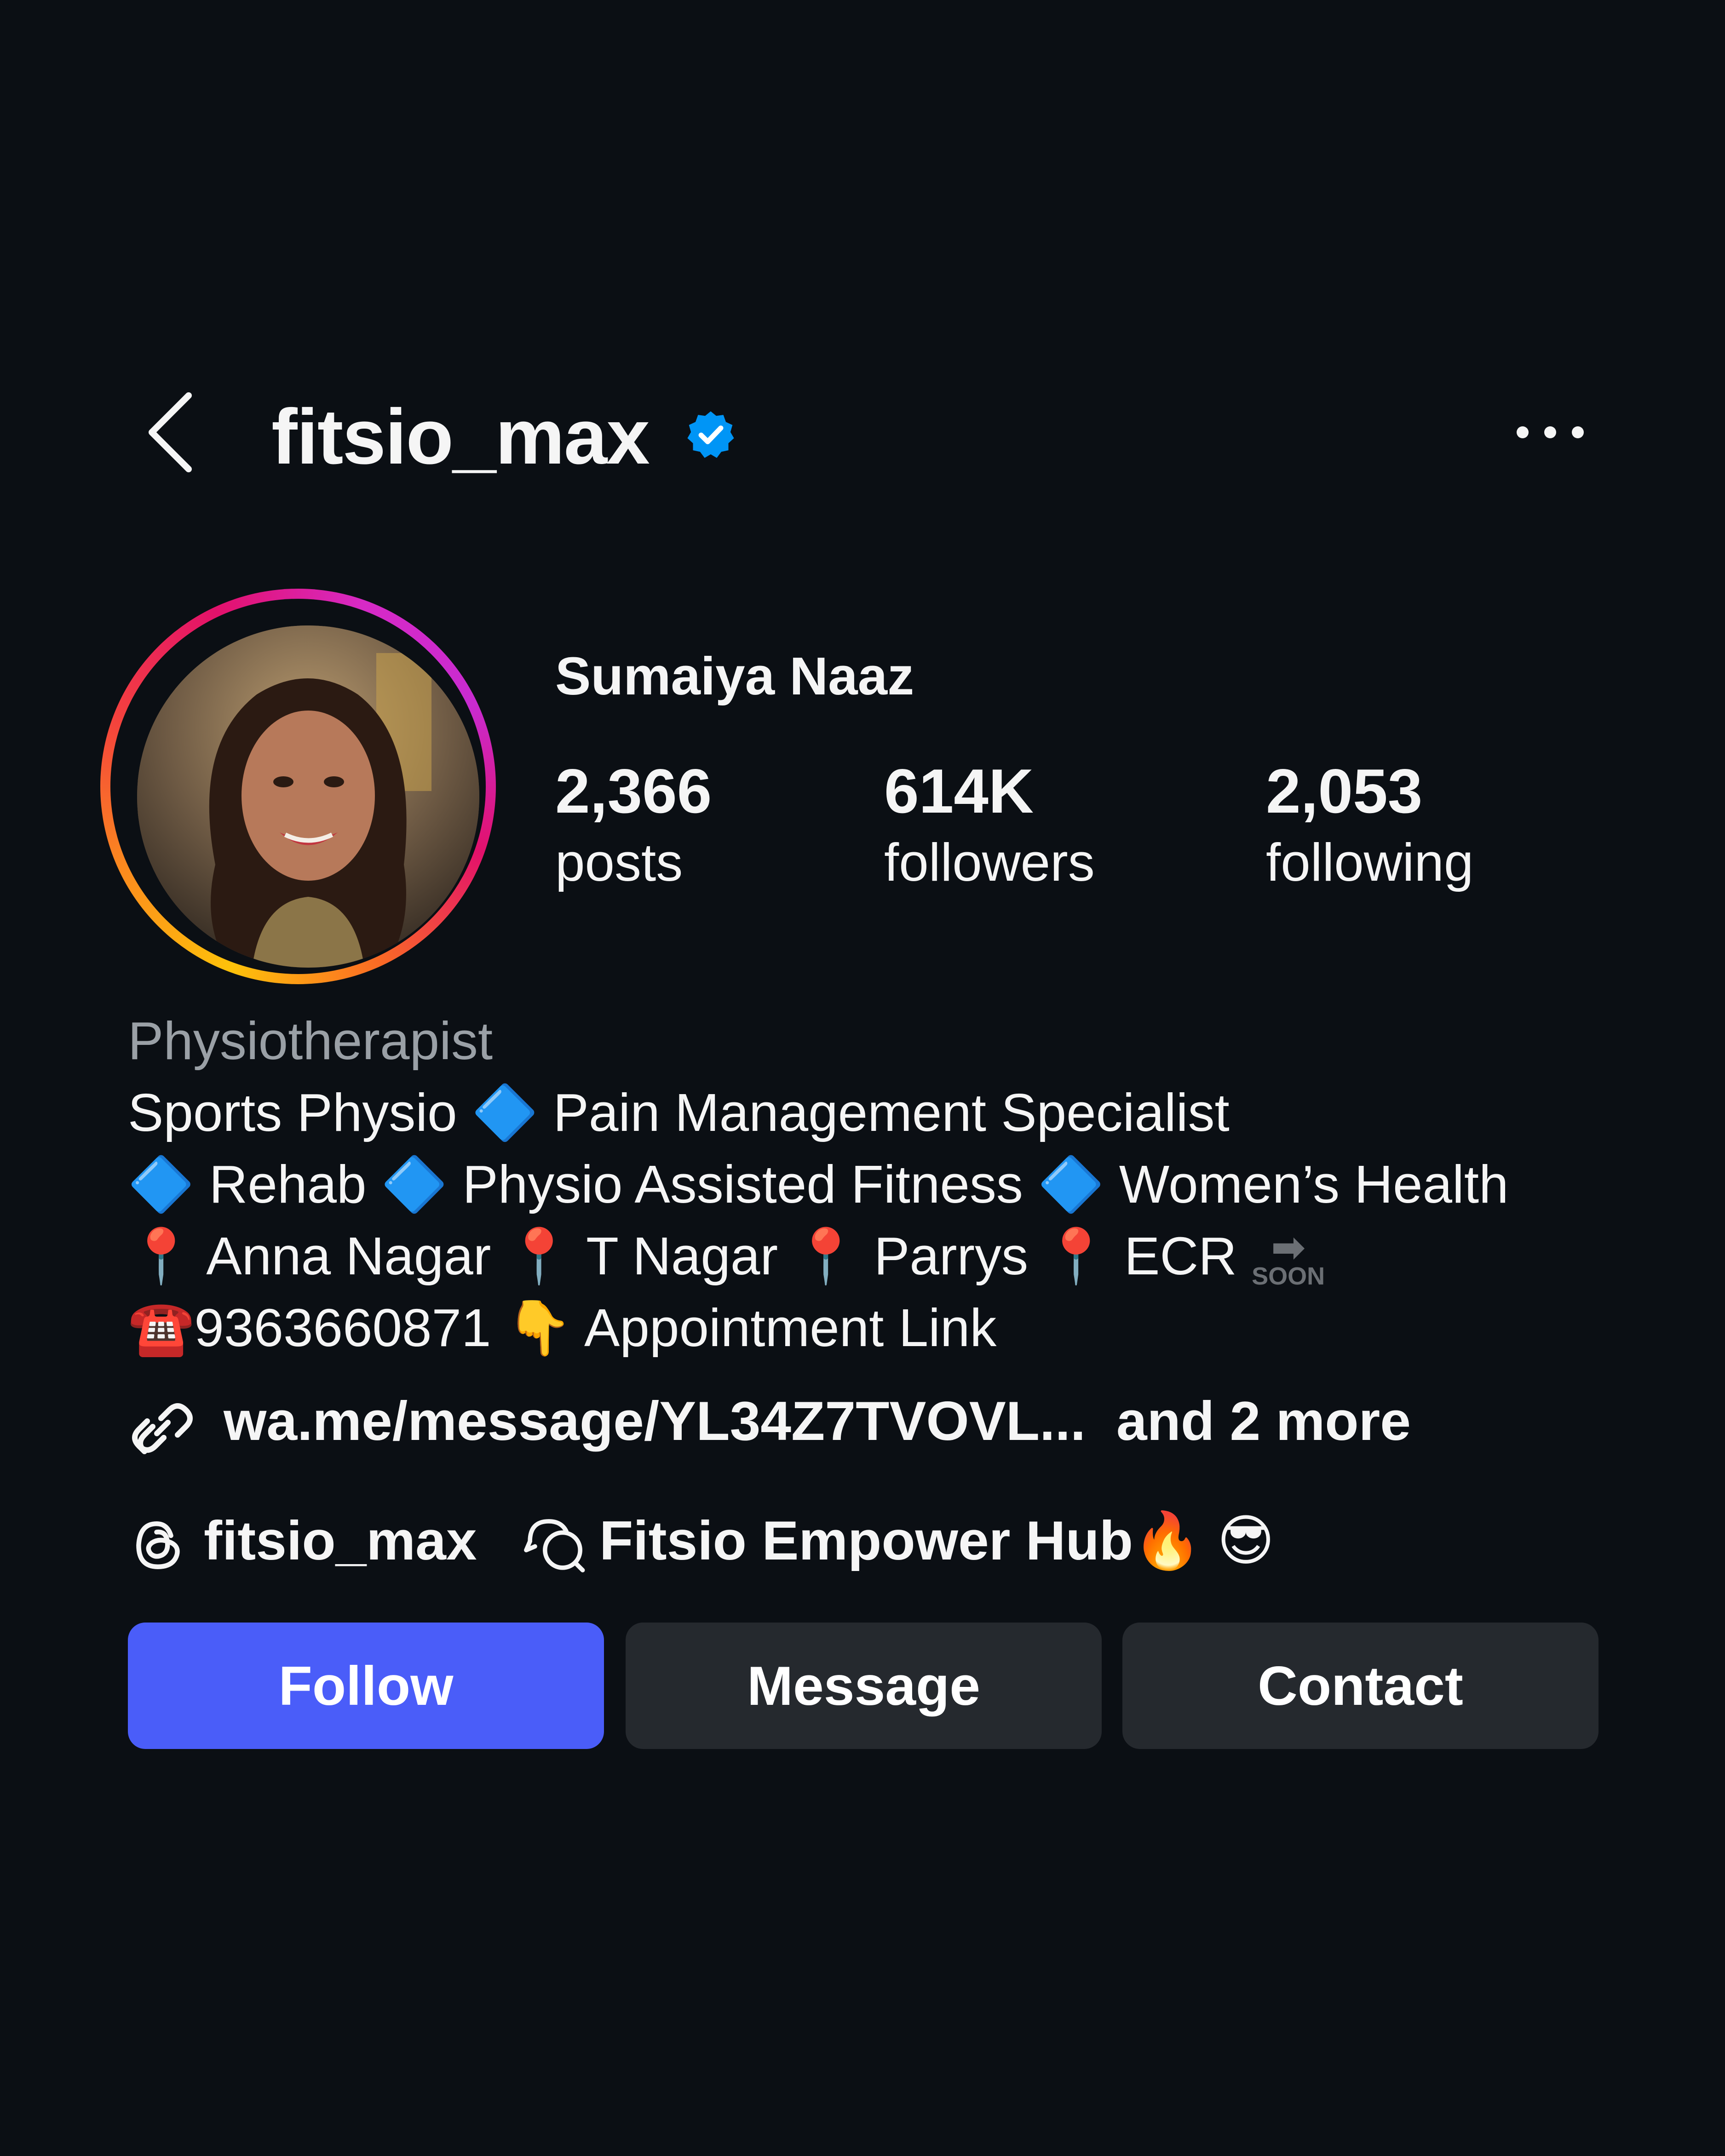 This screenshot has height=2156, width=1725. I want to click on posts-count: 2,366, so click(633, 791).